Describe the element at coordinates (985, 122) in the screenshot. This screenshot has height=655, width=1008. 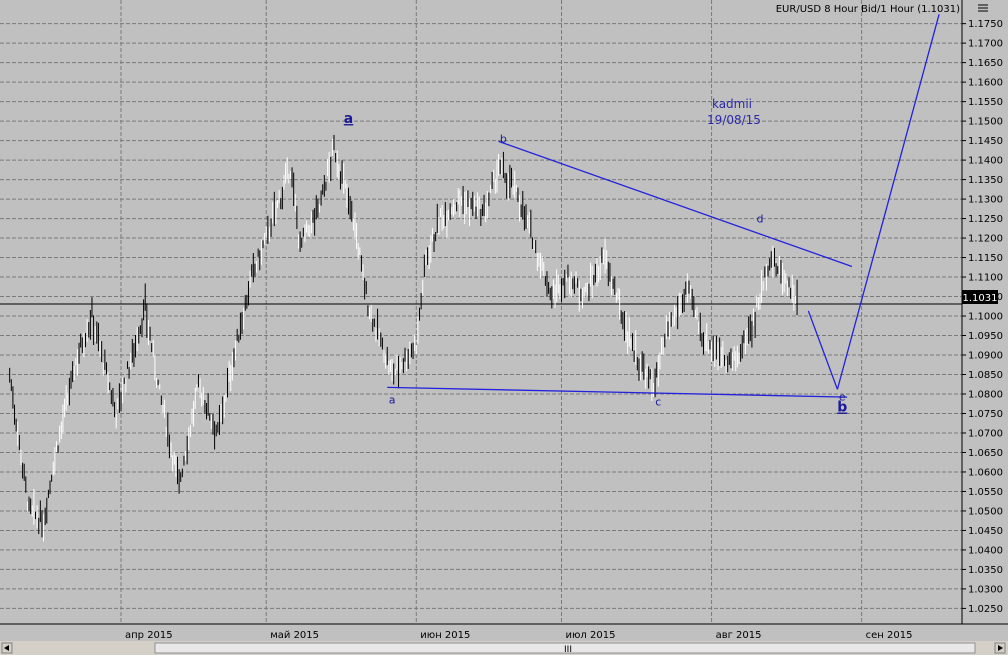
I see `y-tick-label: 1.1500` at that location.